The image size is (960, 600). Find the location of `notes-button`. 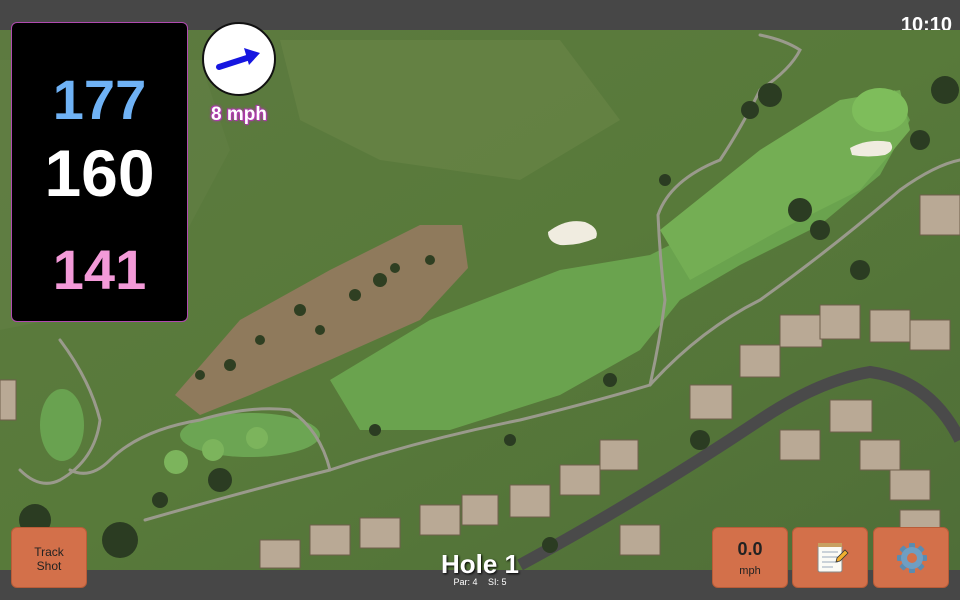

notes-button is located at coordinates (830, 557).